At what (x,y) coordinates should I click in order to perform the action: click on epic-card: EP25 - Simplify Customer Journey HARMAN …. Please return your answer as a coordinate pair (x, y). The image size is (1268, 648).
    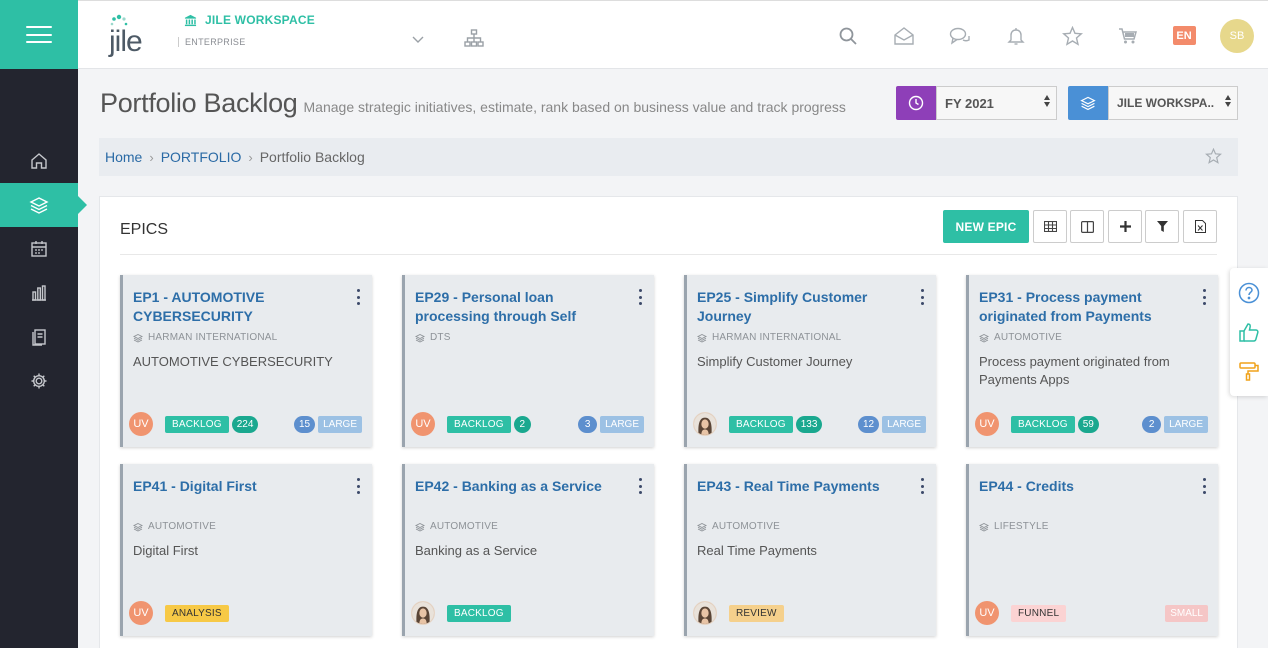
    Looking at the image, I should click on (810, 361).